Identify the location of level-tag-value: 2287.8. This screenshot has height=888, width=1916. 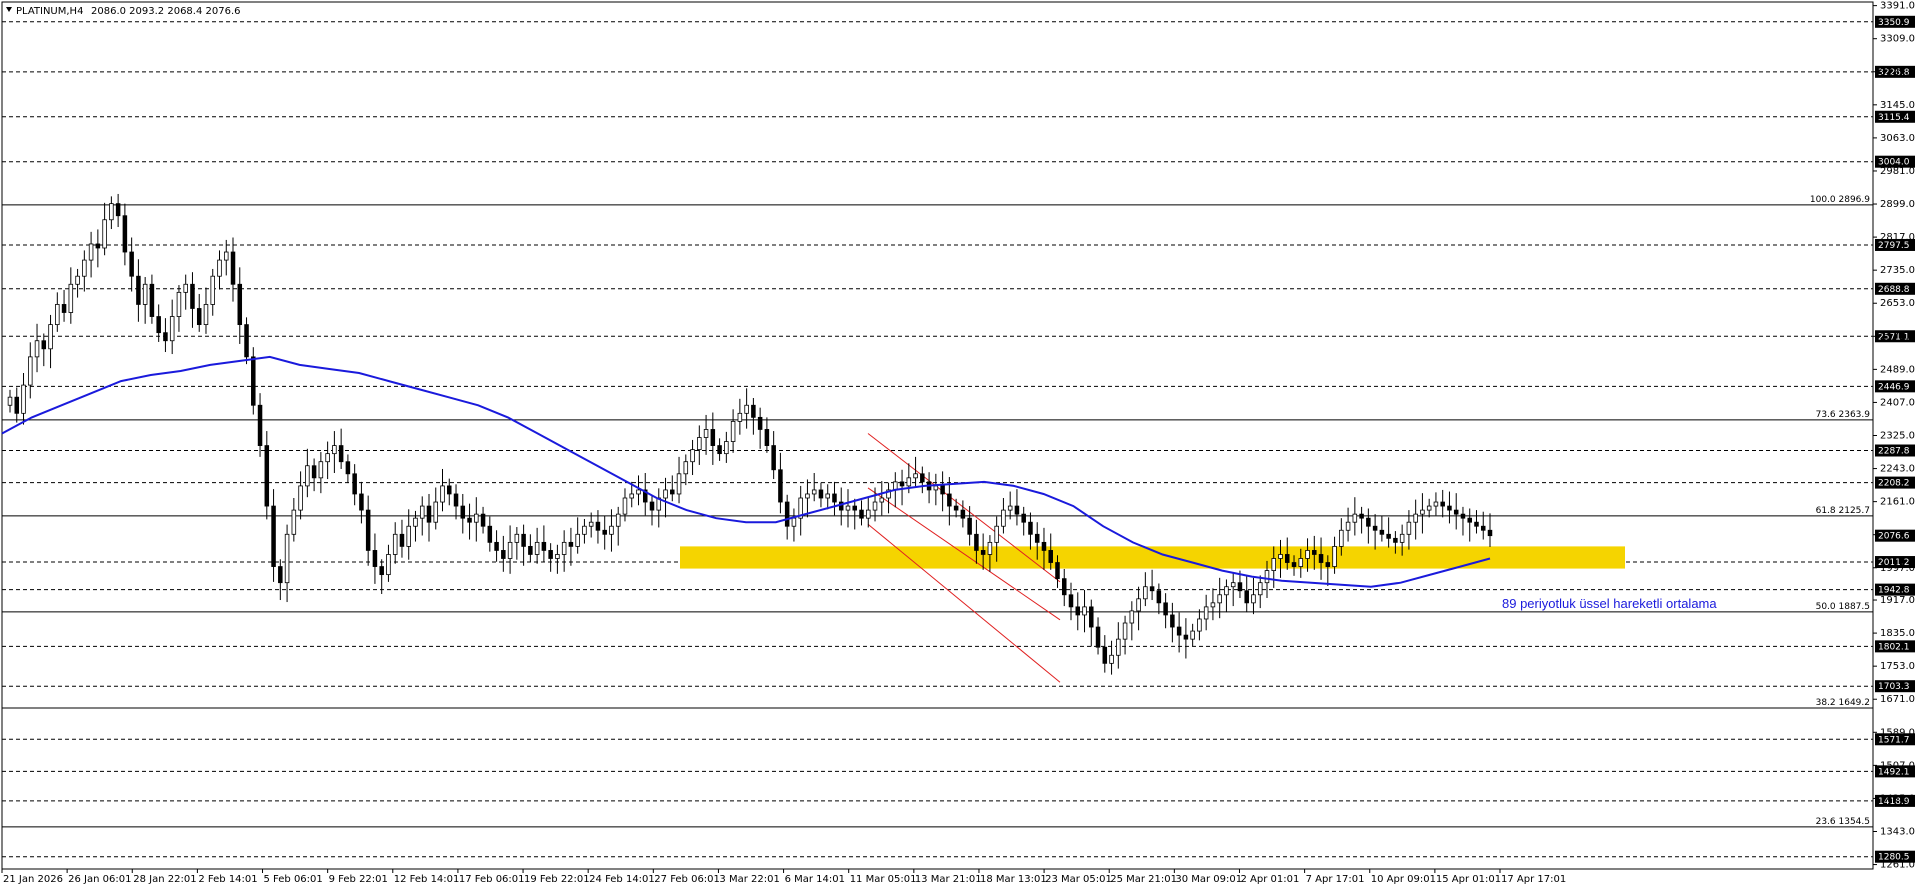
(1894, 452).